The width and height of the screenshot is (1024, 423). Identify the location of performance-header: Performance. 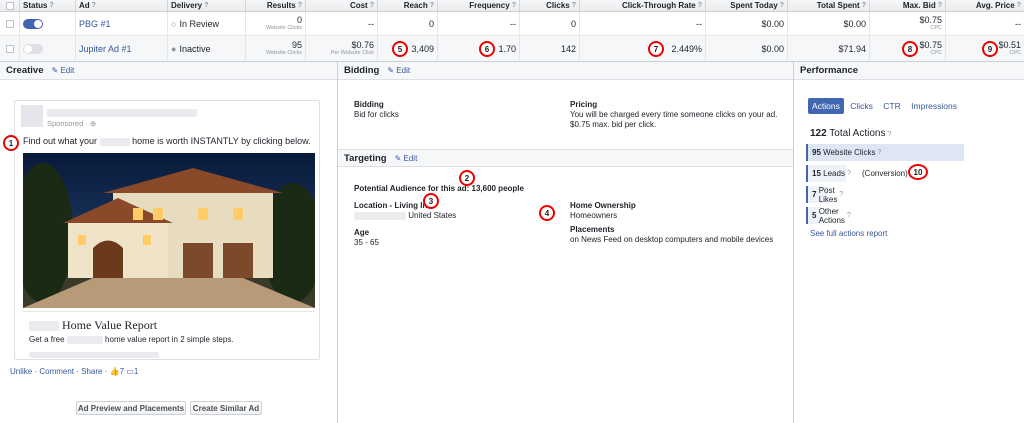
(909, 71).